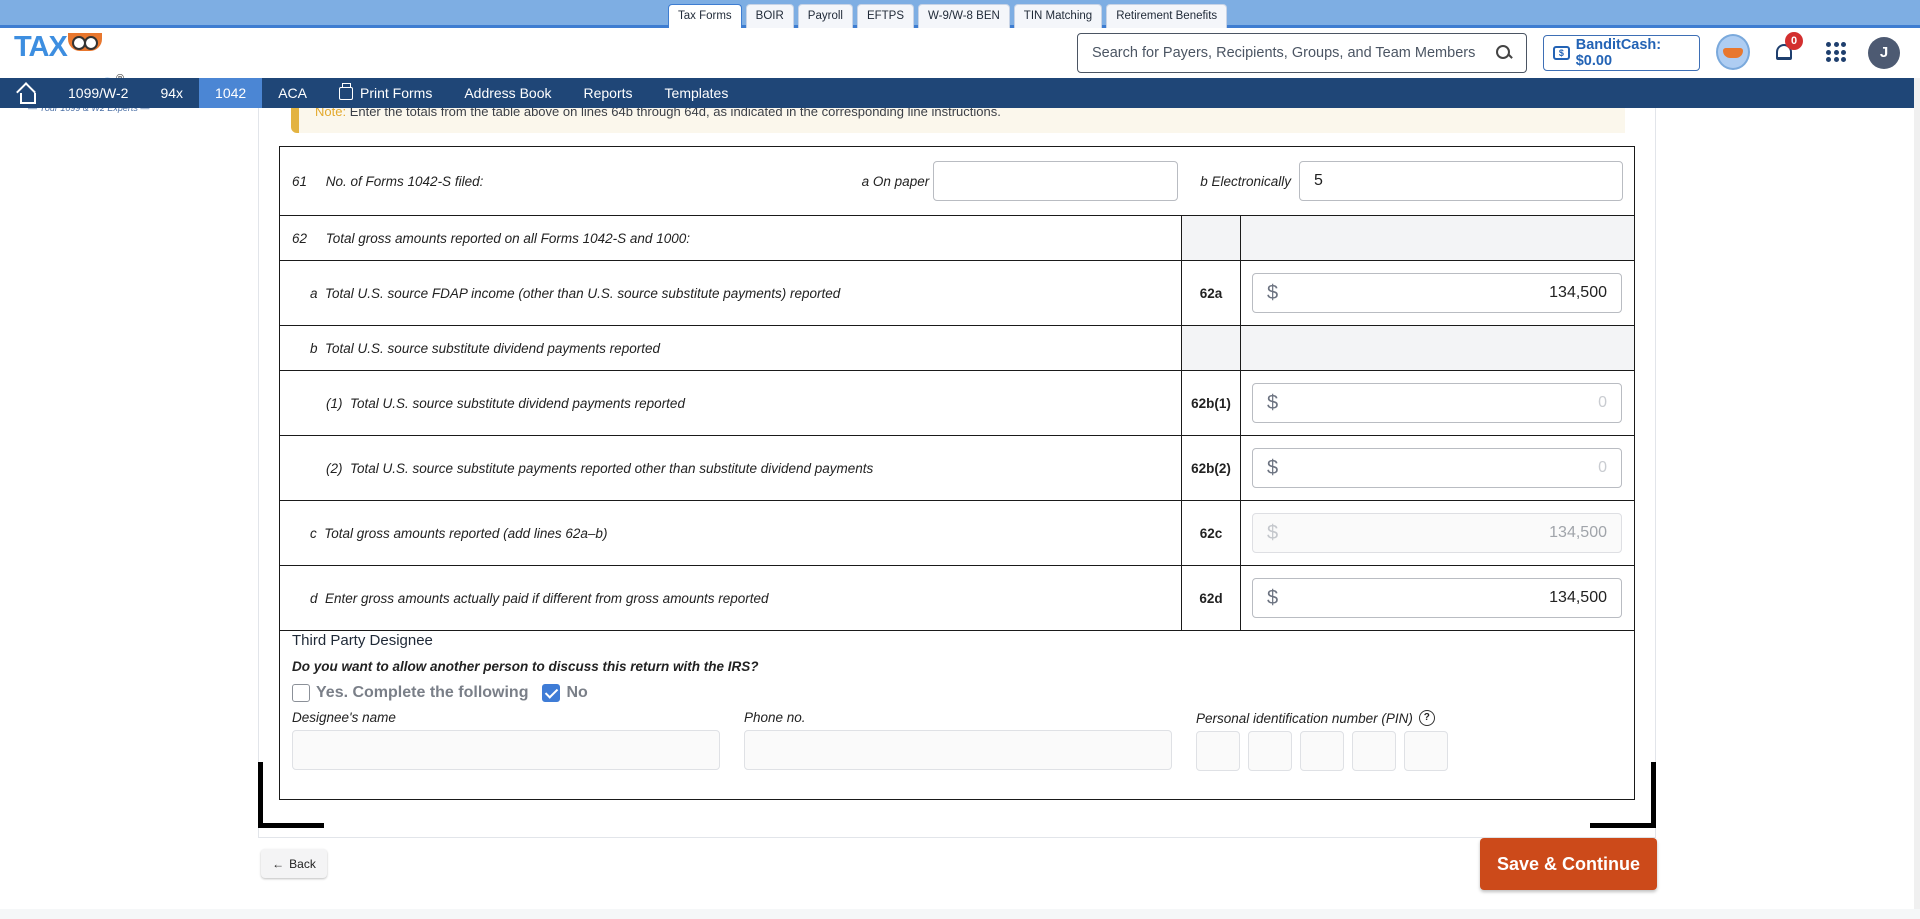 The width and height of the screenshot is (1920, 919). I want to click on search-icon, so click(1504, 53).